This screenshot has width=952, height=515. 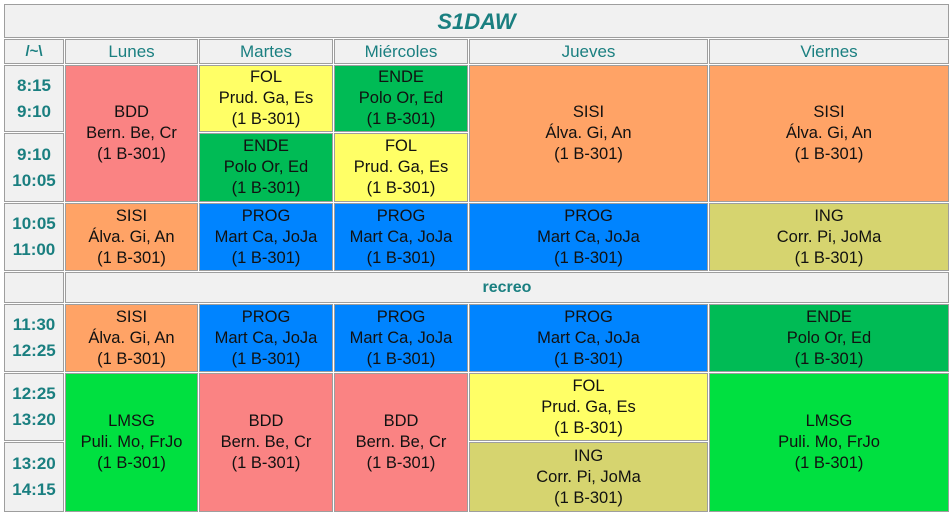 I want to click on time-slot: 13:20 14:15, so click(x=34, y=477).